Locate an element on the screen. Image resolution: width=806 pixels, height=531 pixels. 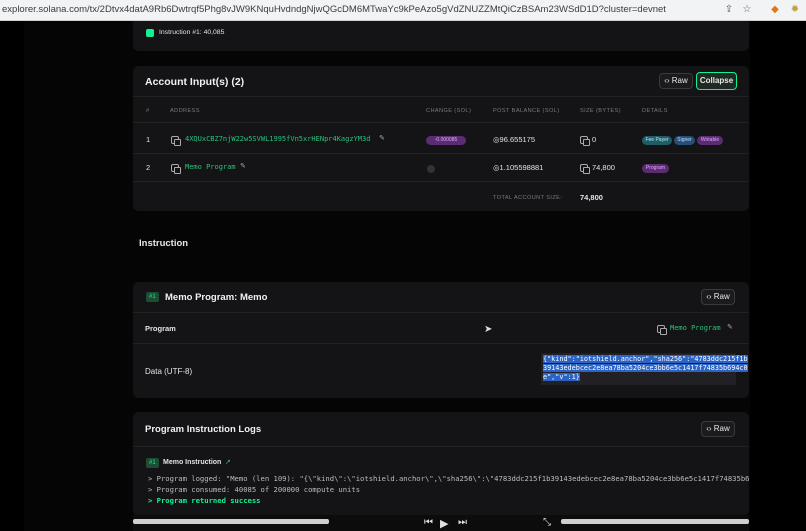
zero-change-dot is located at coordinates (431, 169).